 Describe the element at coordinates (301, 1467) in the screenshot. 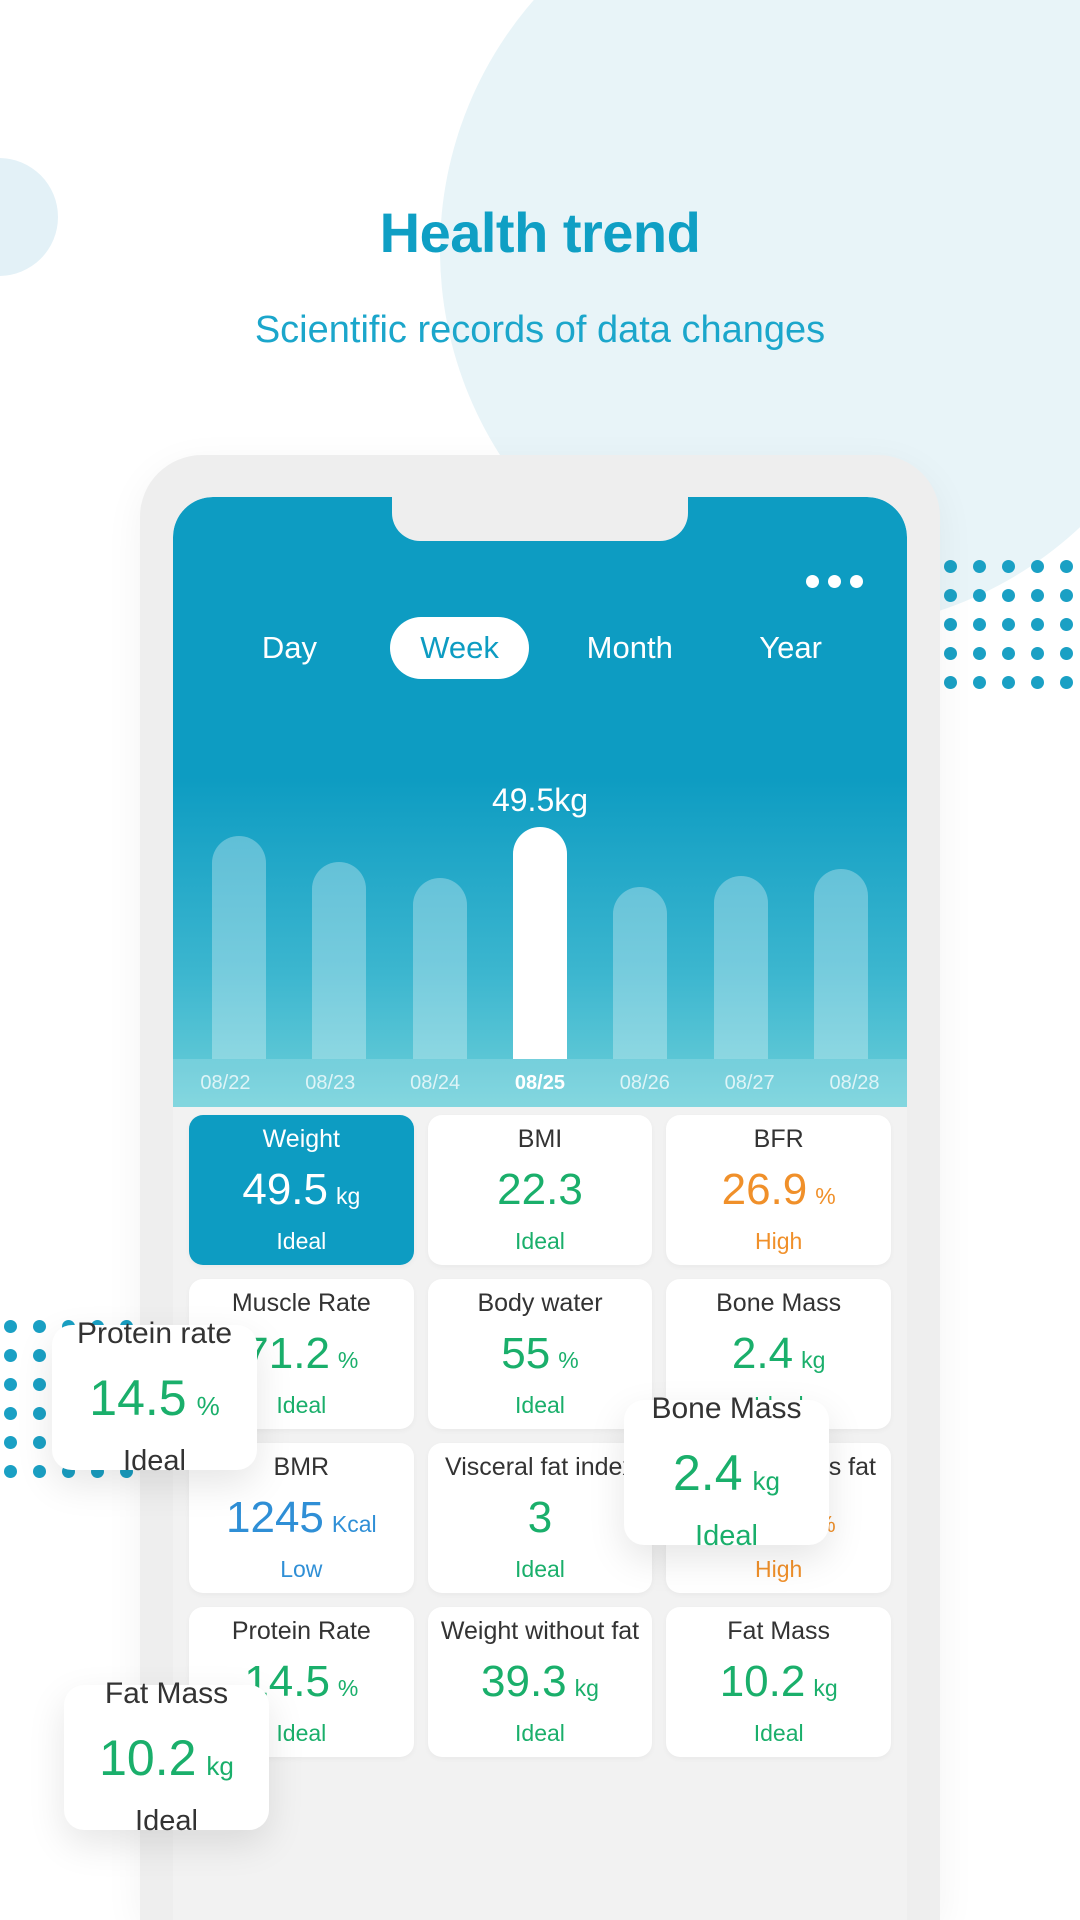

I see `metric-card-title: BMR` at that location.